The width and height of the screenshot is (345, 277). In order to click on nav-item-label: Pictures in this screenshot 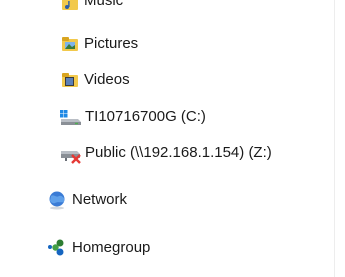, I will do `click(111, 43)`.